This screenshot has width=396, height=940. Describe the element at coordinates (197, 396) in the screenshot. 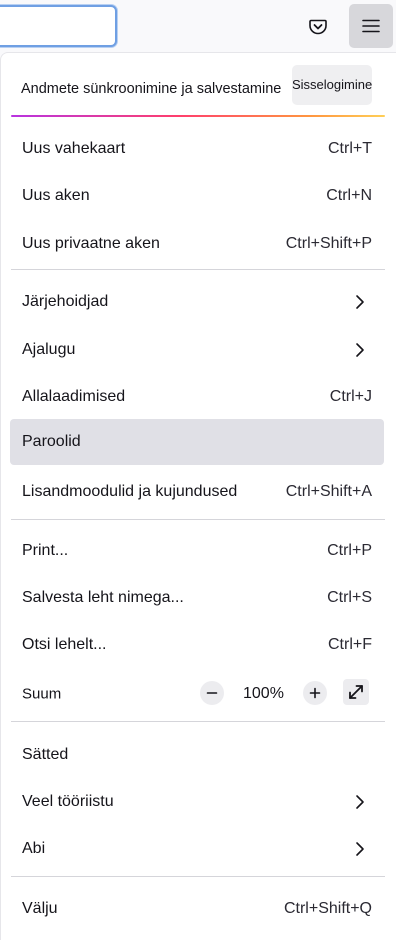

I see `menu-item-downloads: Allalaadimised Ctrl+J` at that location.